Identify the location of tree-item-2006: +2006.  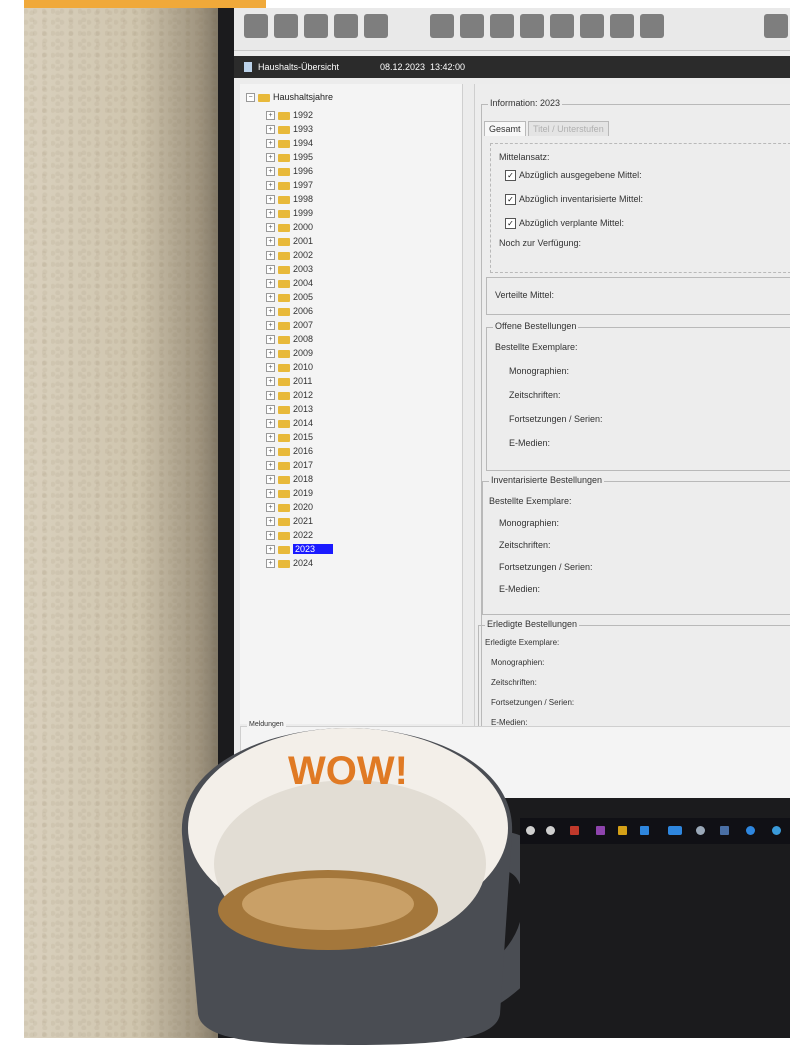
(289, 311).